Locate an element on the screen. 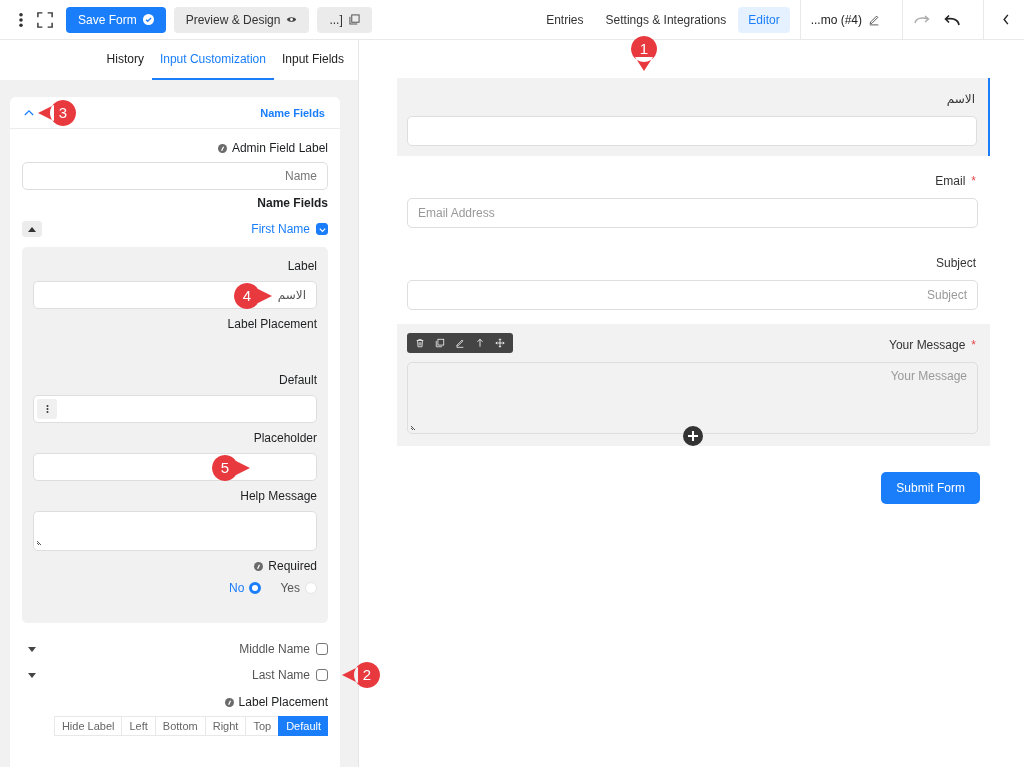 The height and width of the screenshot is (767, 1024). subfield-label: Middle Name is located at coordinates (274, 649).